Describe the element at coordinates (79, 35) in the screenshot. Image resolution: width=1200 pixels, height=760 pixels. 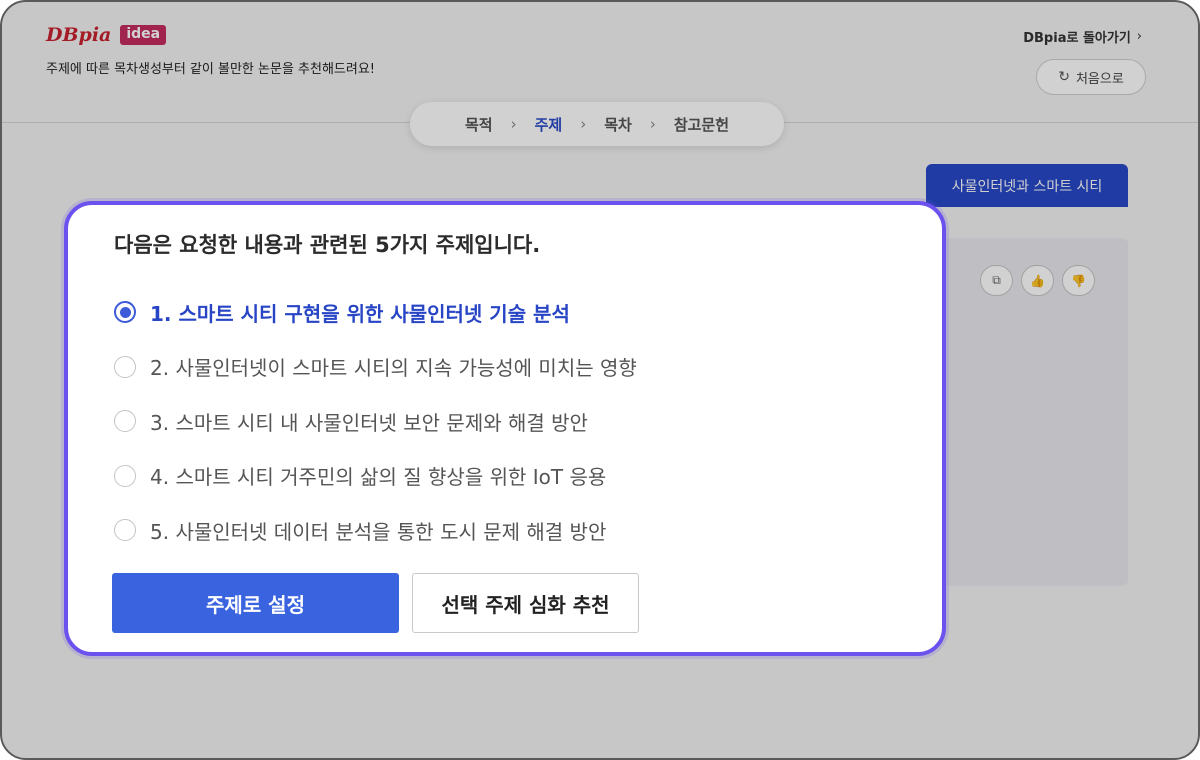
I see `logo-wordmark: DBpia` at that location.